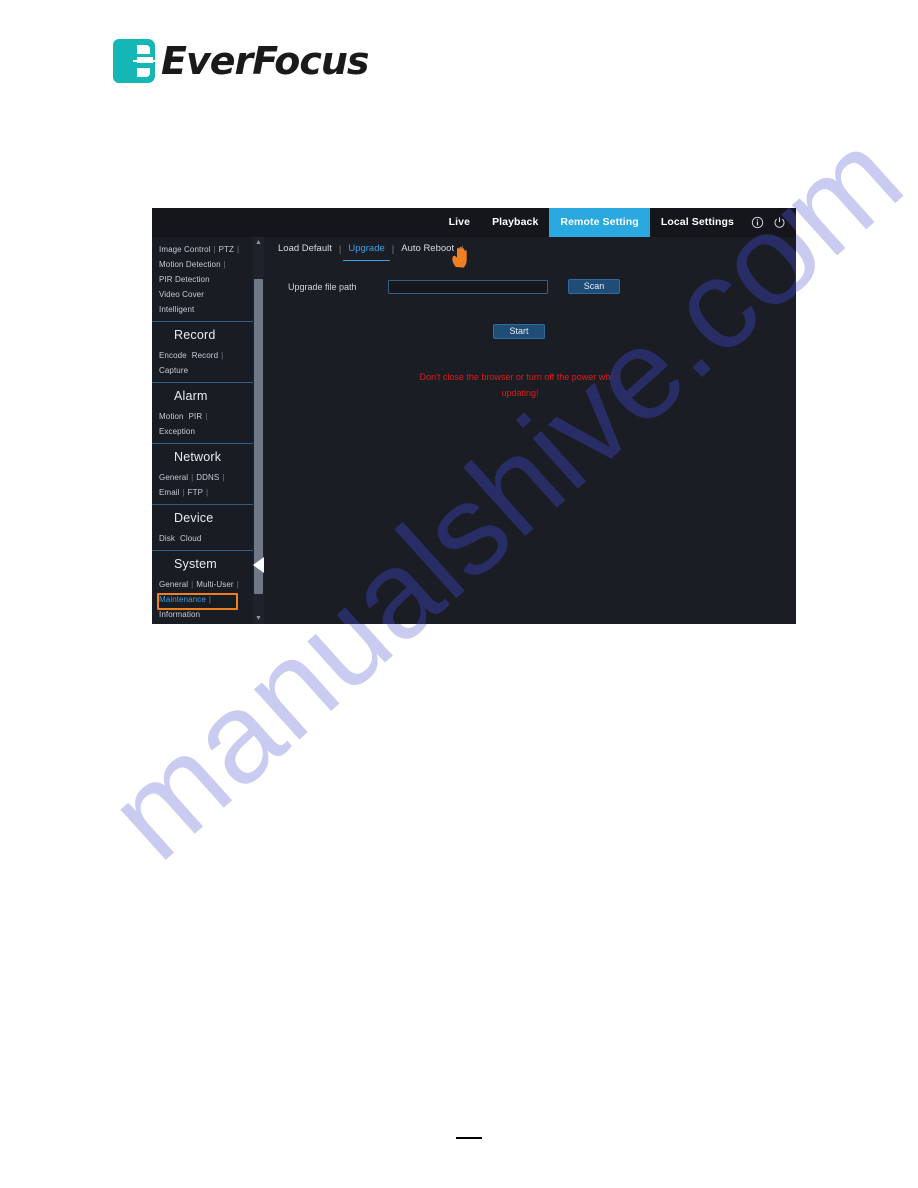 Image resolution: width=918 pixels, height=1188 pixels. Describe the element at coordinates (173, 355) in the screenshot. I see `sidebar-item-encode: Encode` at that location.